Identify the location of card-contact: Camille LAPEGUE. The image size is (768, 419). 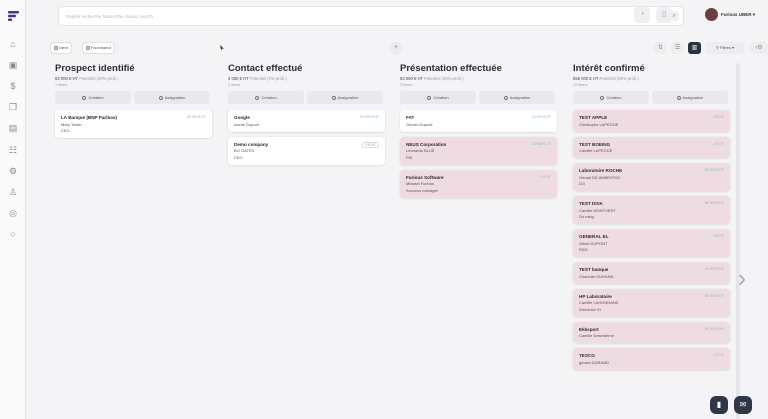
(596, 150).